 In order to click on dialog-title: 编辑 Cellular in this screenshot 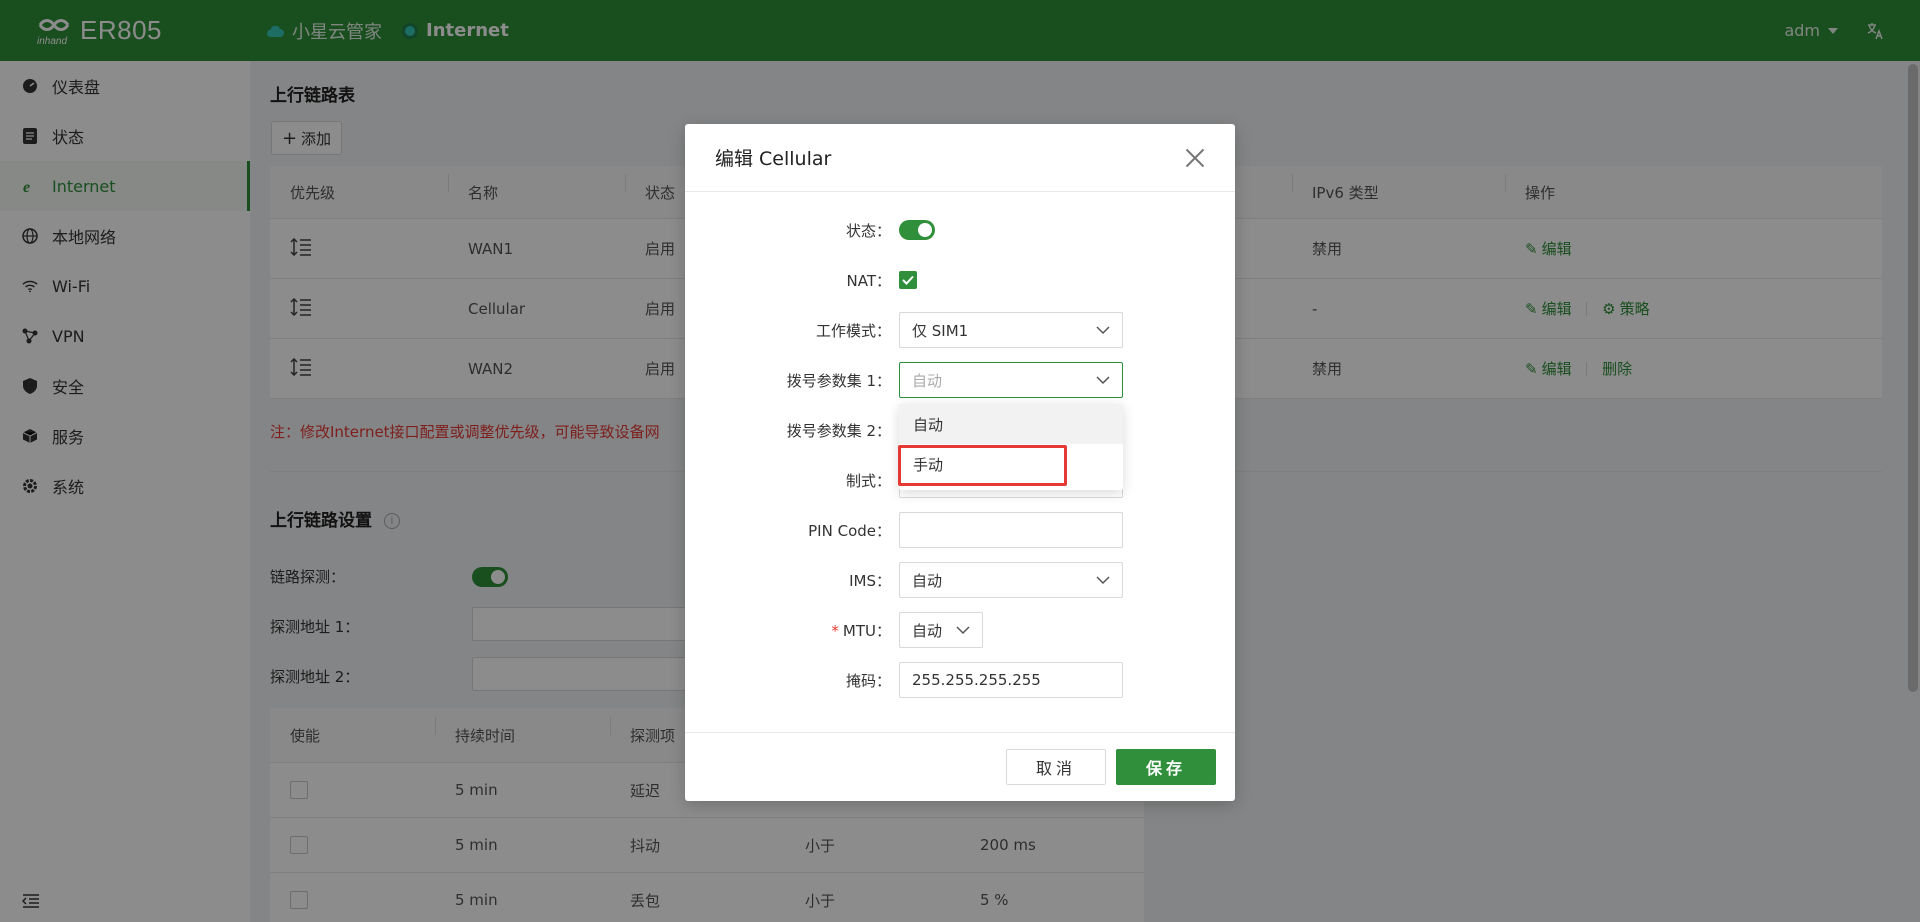, I will do `click(773, 159)`.